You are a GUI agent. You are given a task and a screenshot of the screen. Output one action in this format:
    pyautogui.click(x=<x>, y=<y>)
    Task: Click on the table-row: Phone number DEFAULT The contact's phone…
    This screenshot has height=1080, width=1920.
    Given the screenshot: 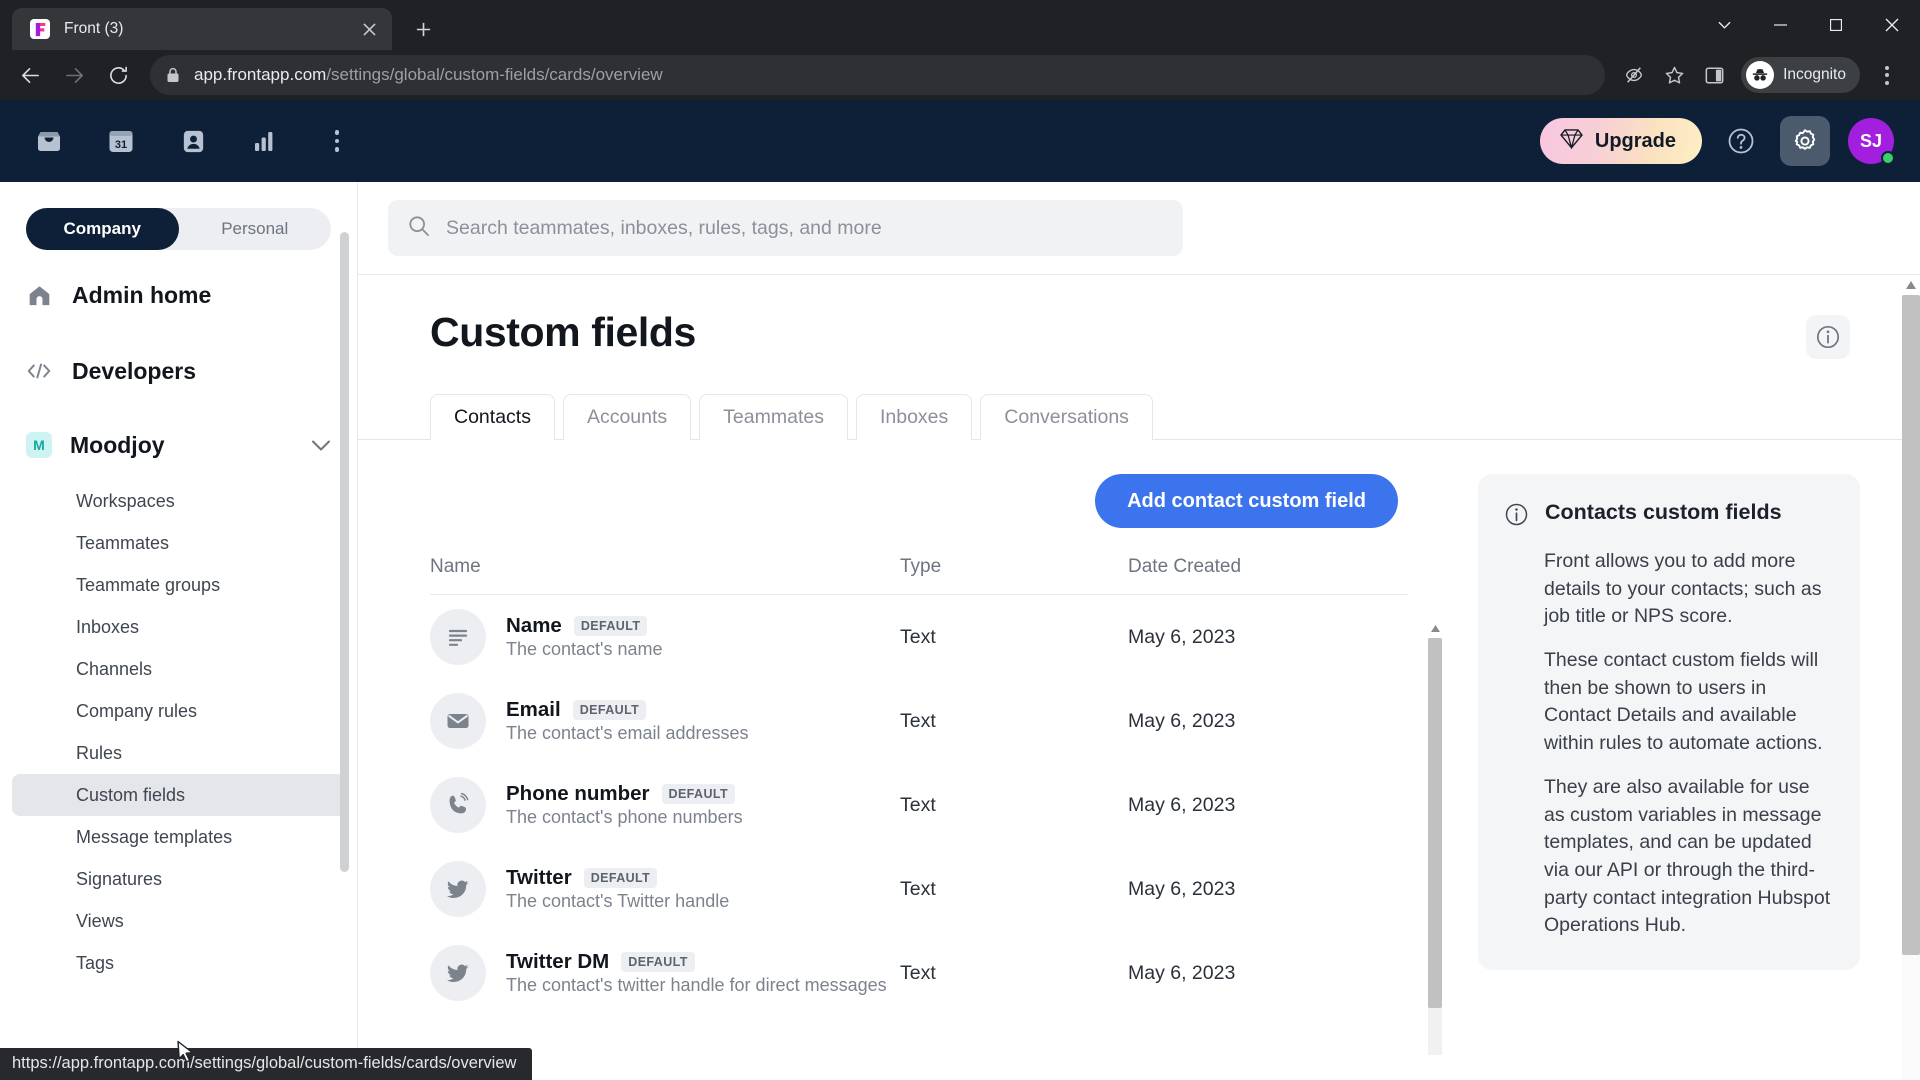 What is the action you would take?
    pyautogui.click(x=919, y=805)
    